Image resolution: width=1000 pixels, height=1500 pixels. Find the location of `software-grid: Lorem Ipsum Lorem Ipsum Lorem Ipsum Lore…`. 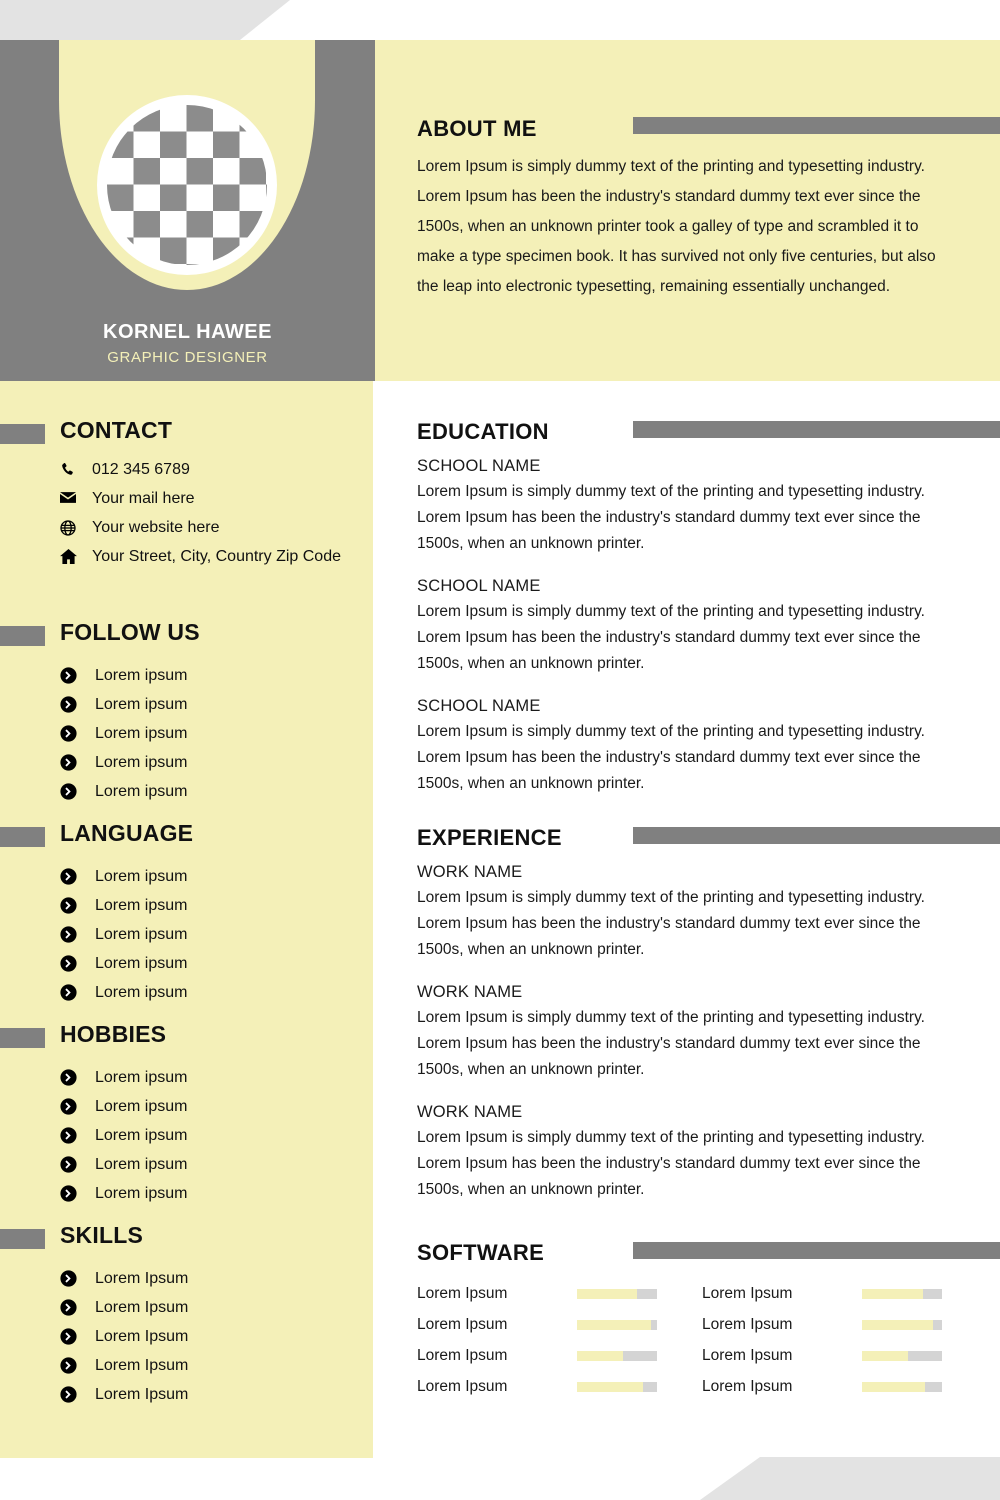

software-grid: Lorem Ipsum Lorem Ipsum Lorem Ipsum Lore… is located at coordinates (708, 1340).